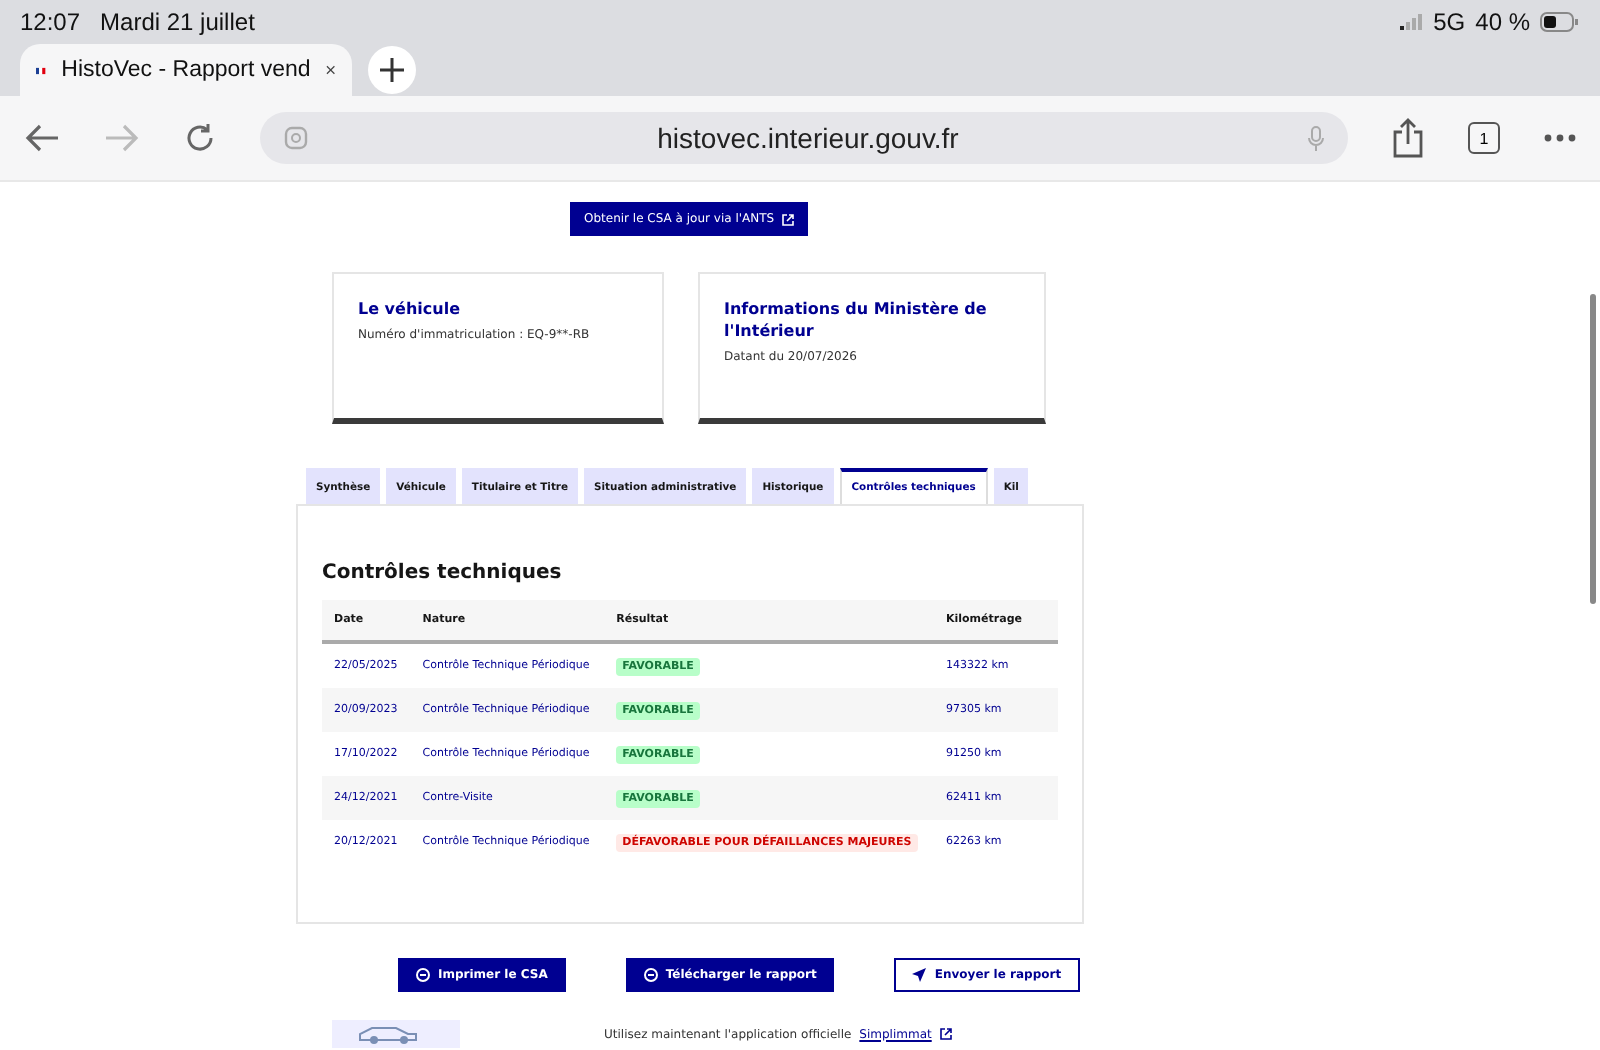  I want to click on send-icon, so click(919, 975).